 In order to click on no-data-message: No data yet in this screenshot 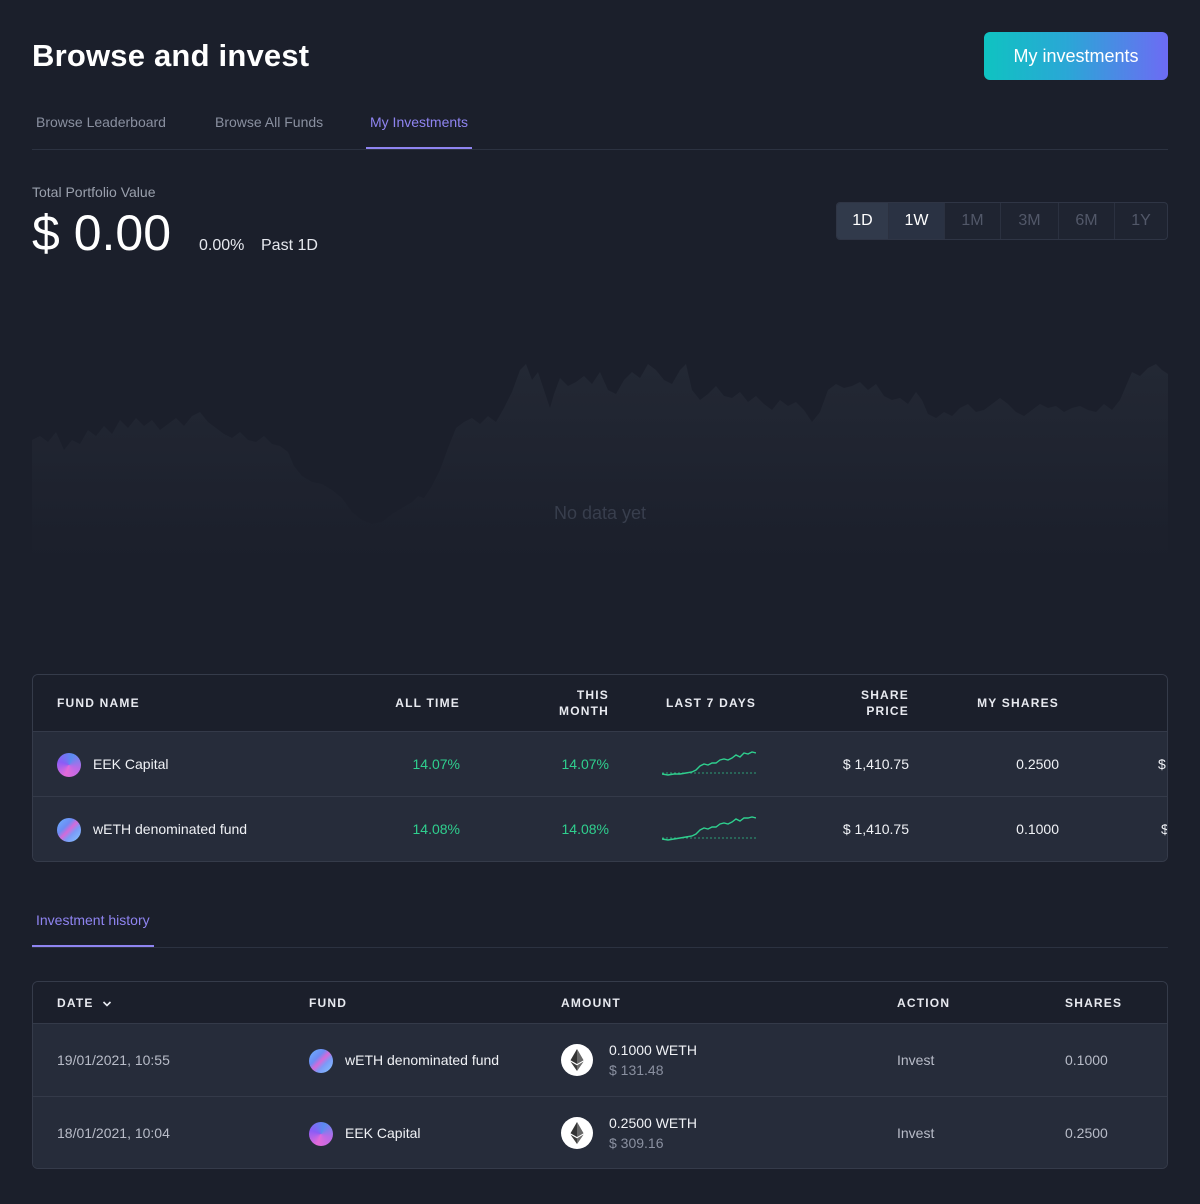, I will do `click(600, 513)`.